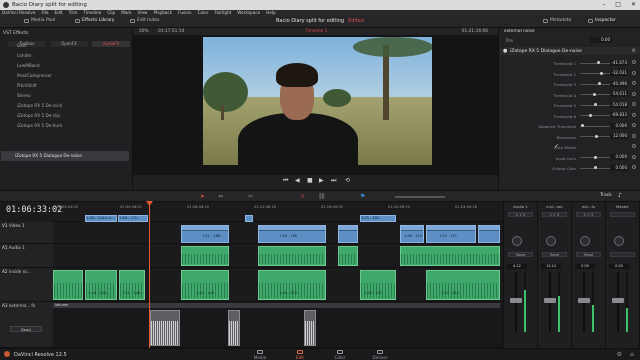 This screenshot has height=360, width=640. Describe the element at coordinates (67, 106) in the screenshot. I see `fx-item-declick: iZotope RX 5 De-click` at that location.